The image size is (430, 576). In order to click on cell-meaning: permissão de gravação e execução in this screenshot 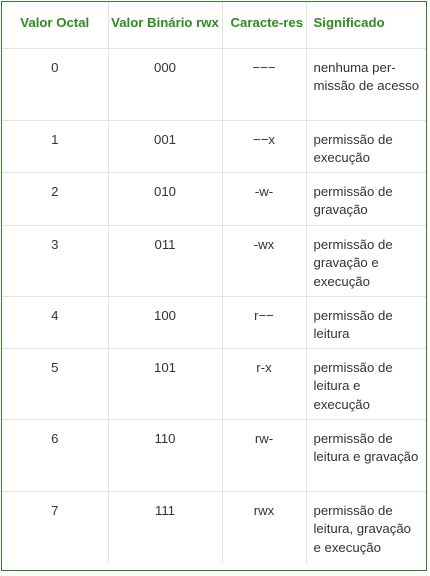, I will do `click(365, 260)`.